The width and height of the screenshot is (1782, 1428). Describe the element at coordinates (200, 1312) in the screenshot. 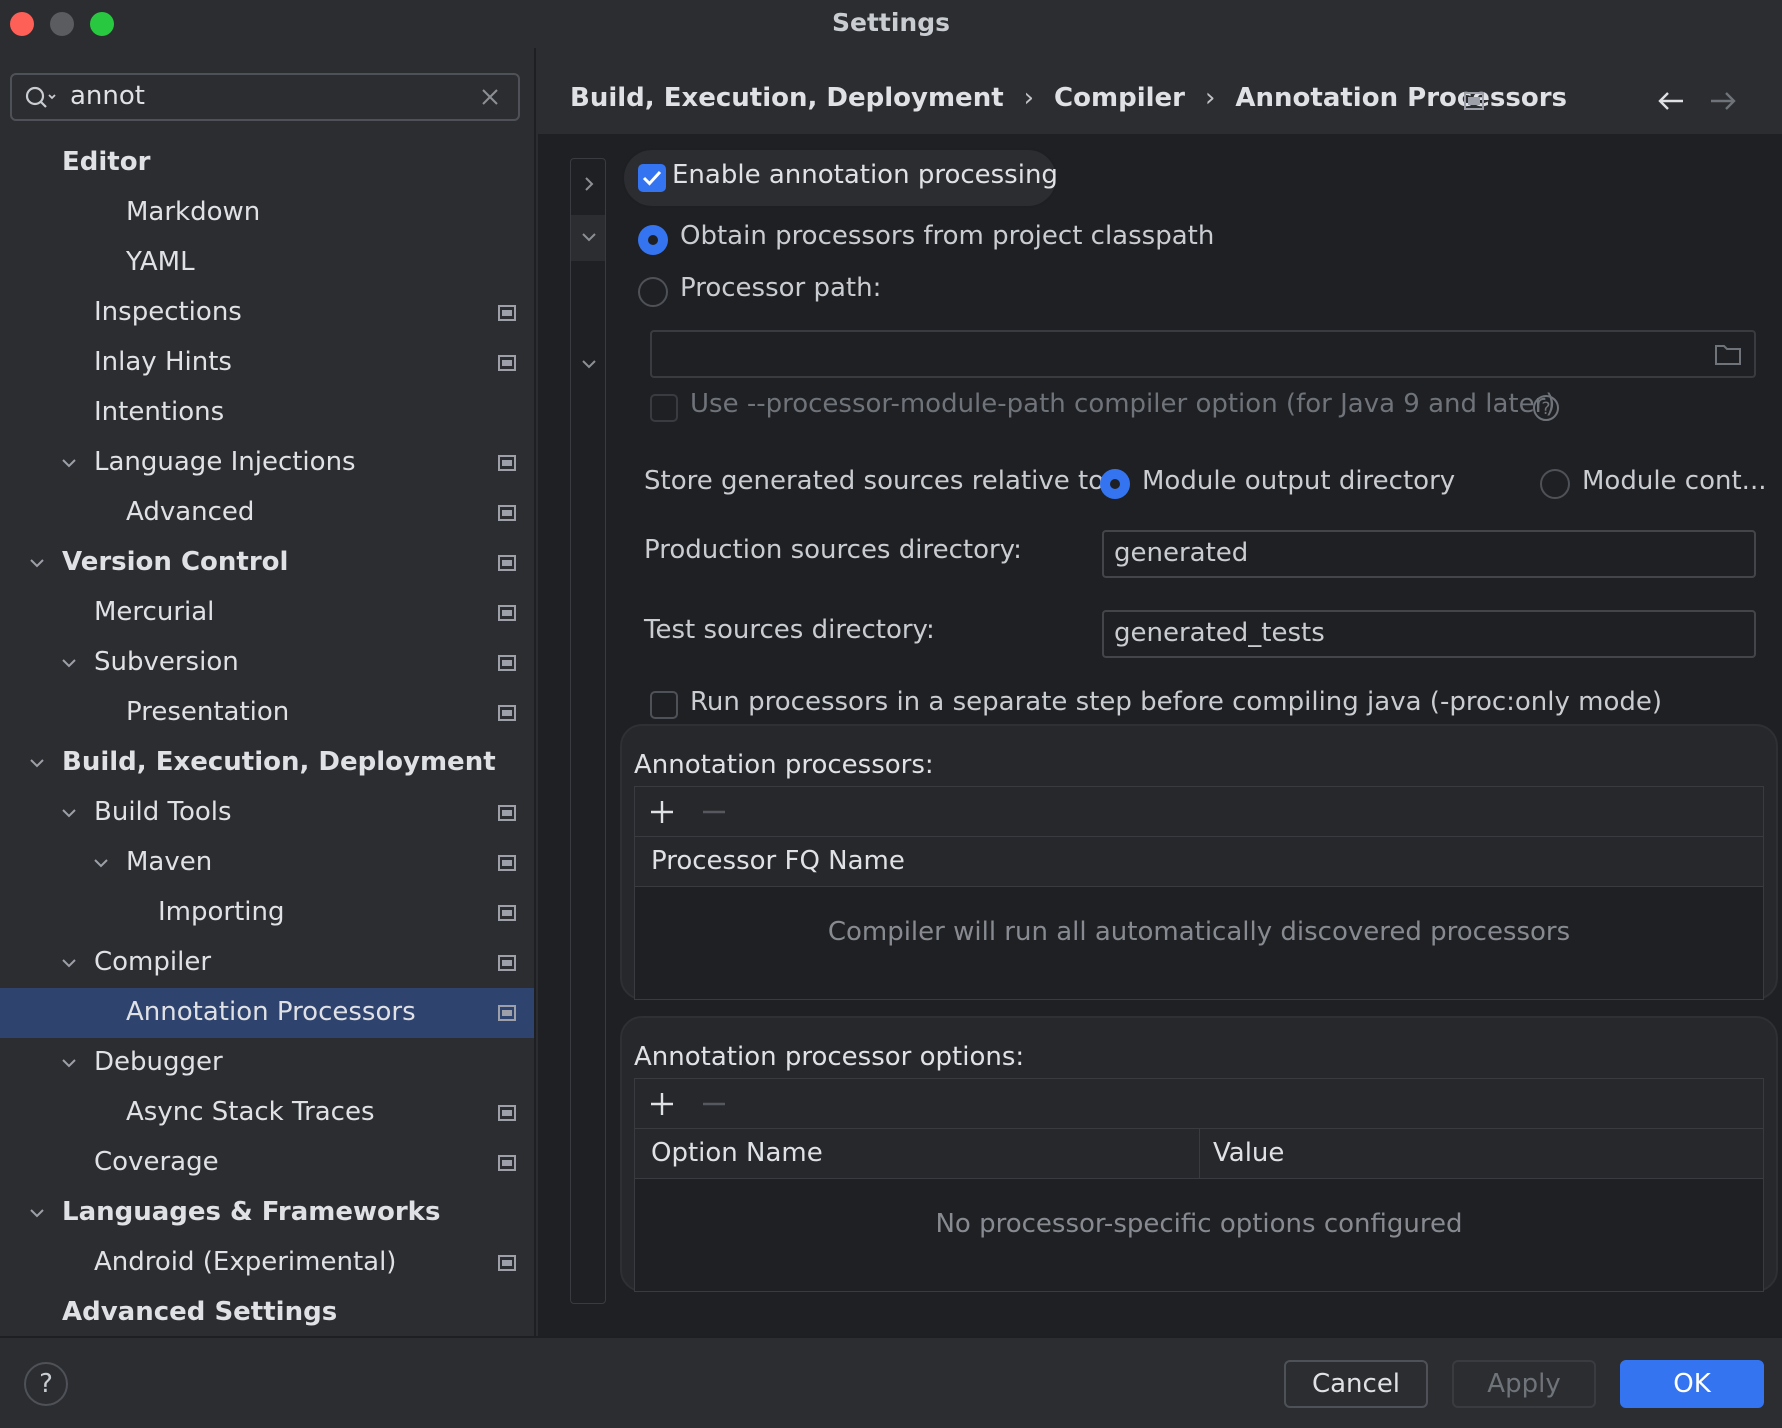

I see `sidebar-item-label: Advanced Settings` at that location.